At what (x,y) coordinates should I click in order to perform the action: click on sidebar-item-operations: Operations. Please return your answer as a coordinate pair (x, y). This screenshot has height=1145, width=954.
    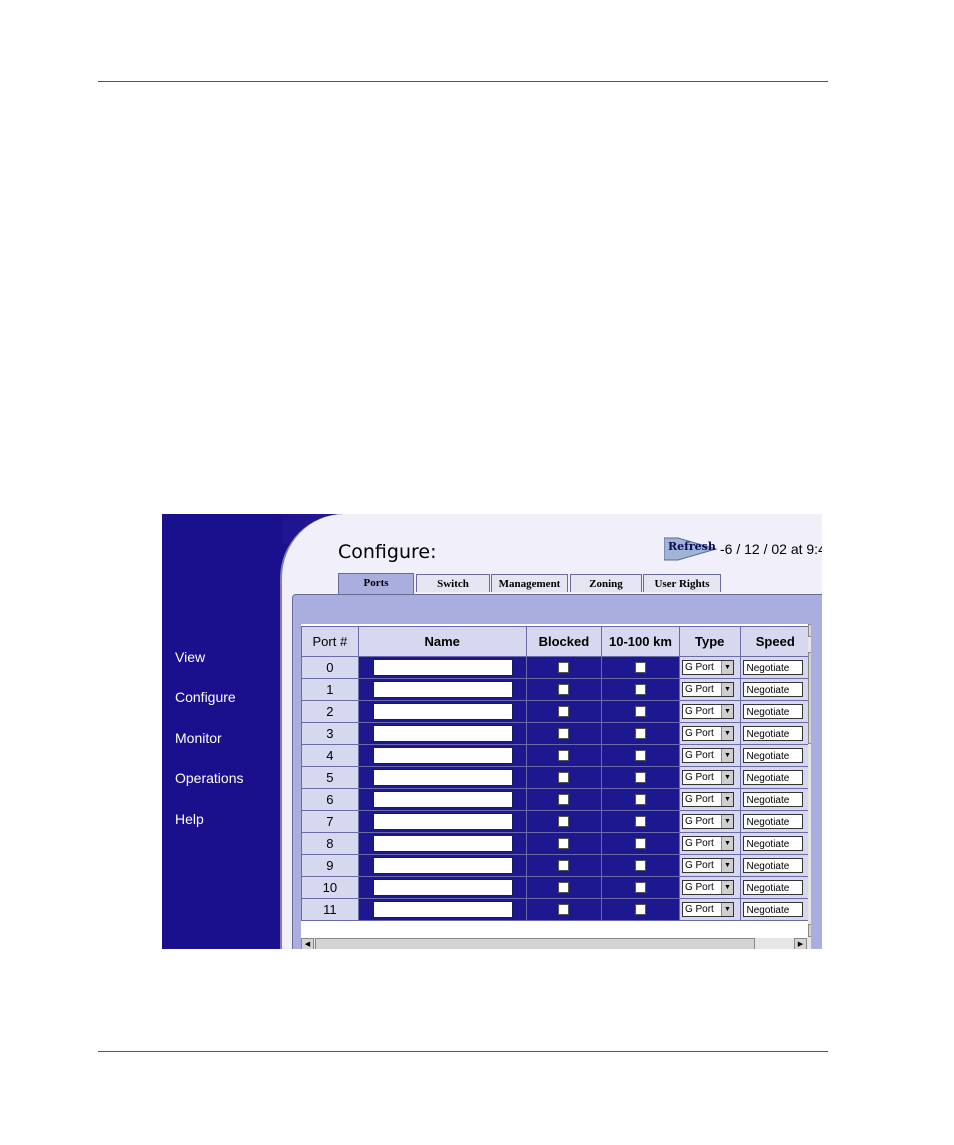
    Looking at the image, I should click on (225, 778).